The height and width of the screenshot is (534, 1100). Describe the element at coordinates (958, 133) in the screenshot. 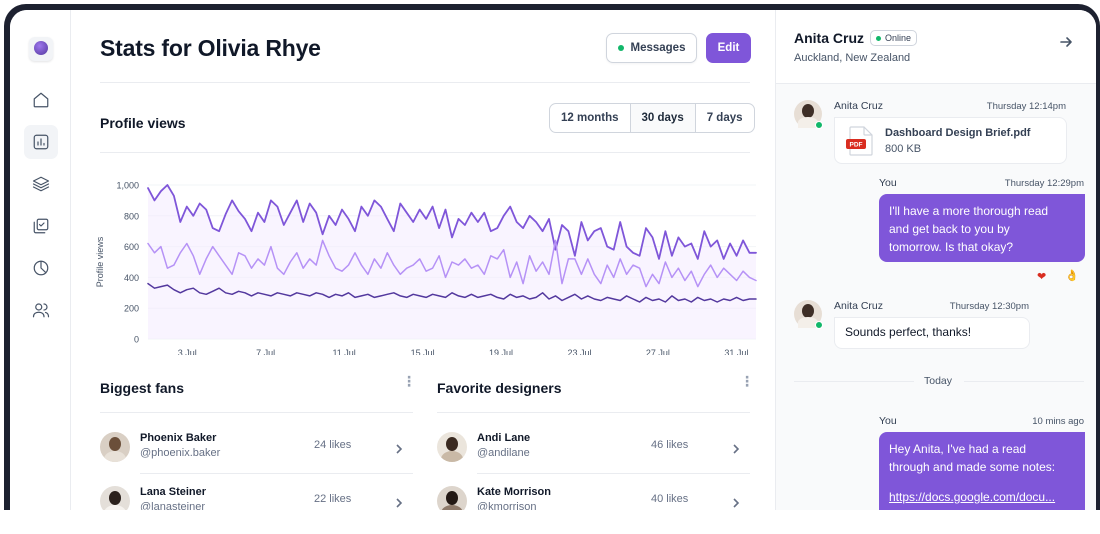

I see `file-name: Dashboard Design Brief.pdf` at that location.